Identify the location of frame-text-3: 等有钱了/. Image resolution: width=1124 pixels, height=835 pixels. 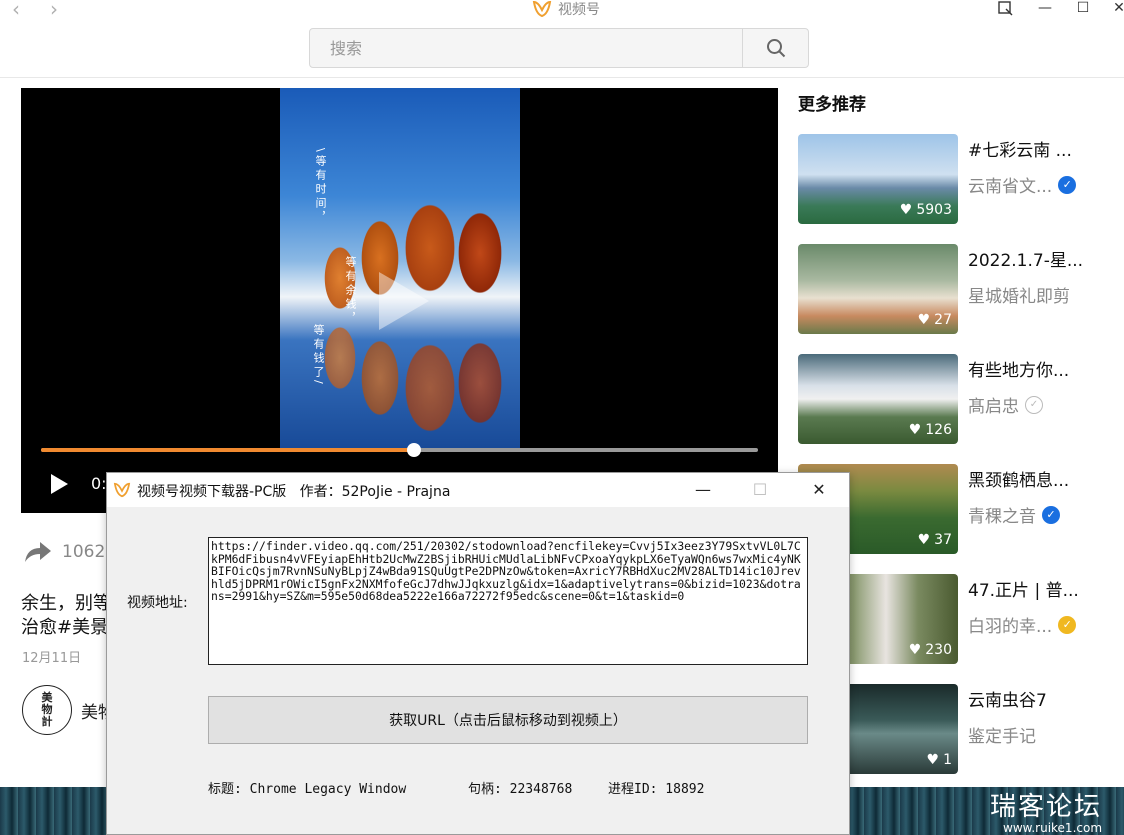
(318, 355).